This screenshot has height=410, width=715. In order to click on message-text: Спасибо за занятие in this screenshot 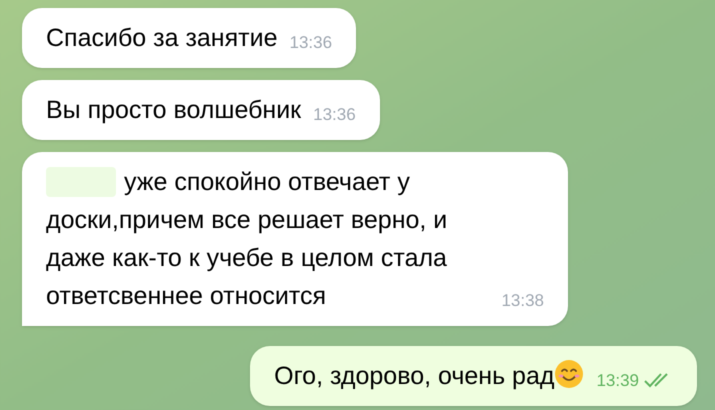, I will do `click(162, 38)`.